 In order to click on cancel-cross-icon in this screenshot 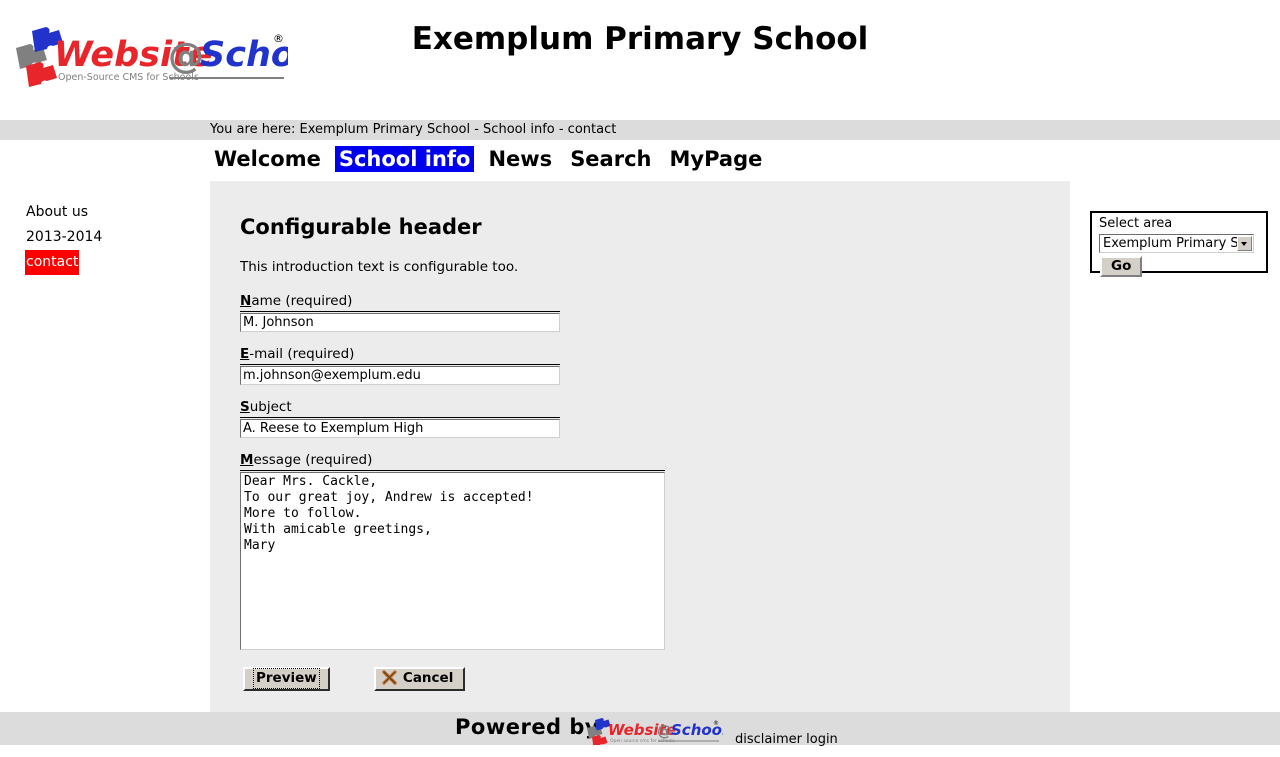, I will do `click(389, 677)`.